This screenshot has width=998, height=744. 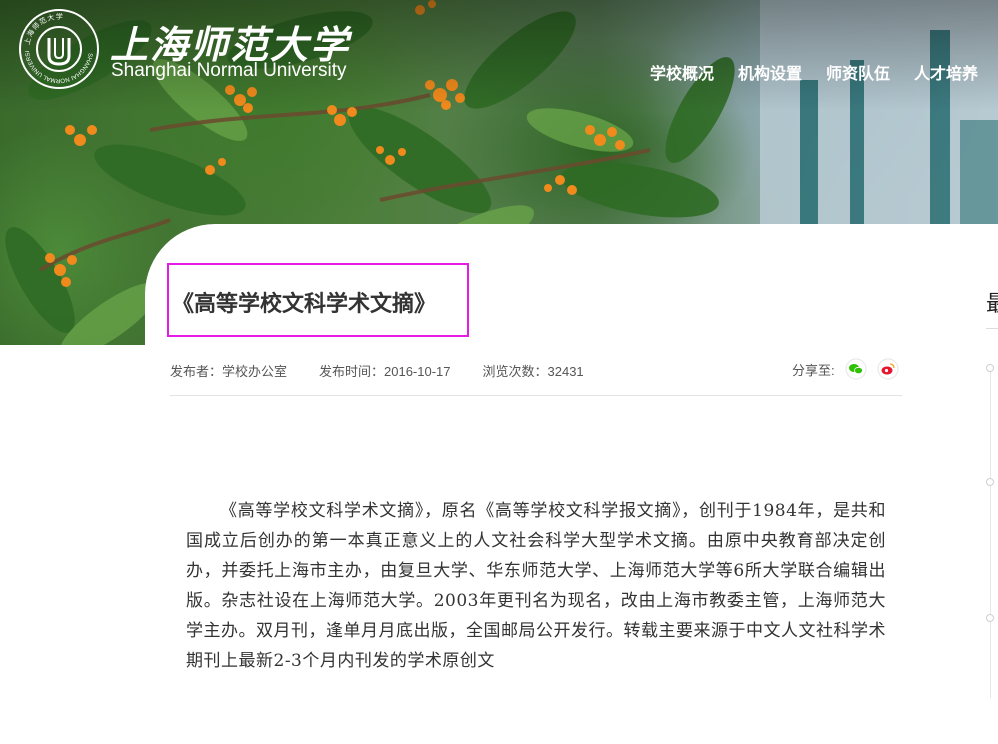 What do you see at coordinates (858, 72) in the screenshot?
I see `nav-item-faculty: 师资队伍` at bounding box center [858, 72].